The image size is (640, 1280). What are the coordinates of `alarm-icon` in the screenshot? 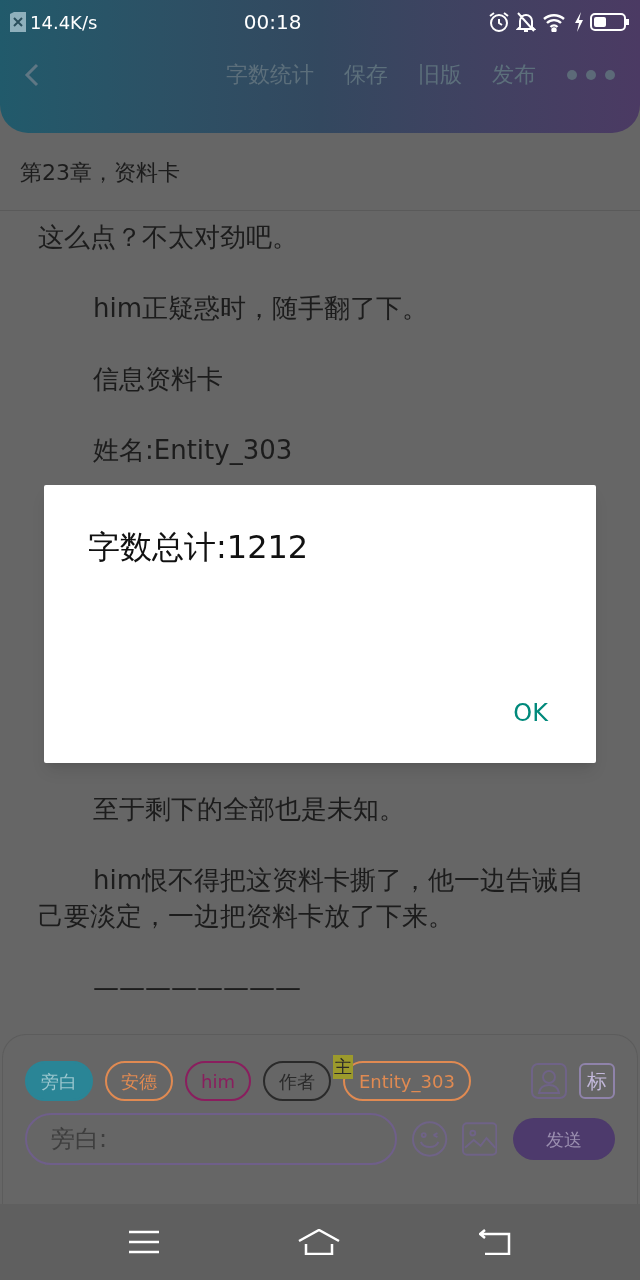 It's located at (499, 22).